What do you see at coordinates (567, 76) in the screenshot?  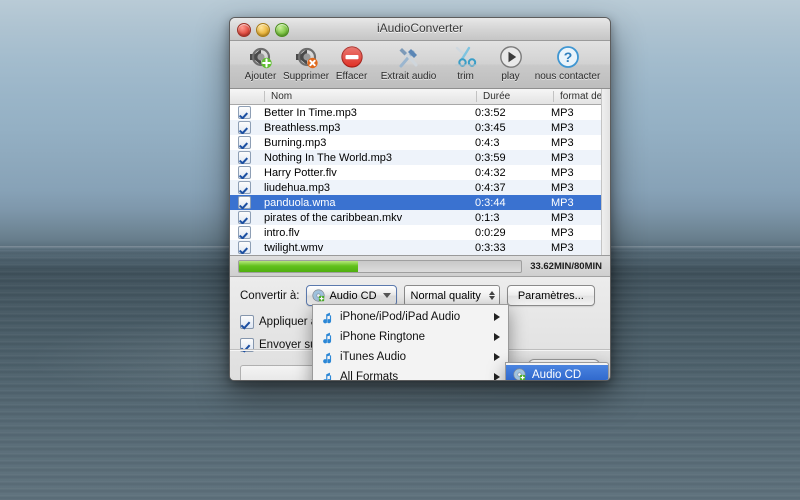 I see `toolbar-label: nous contacter` at bounding box center [567, 76].